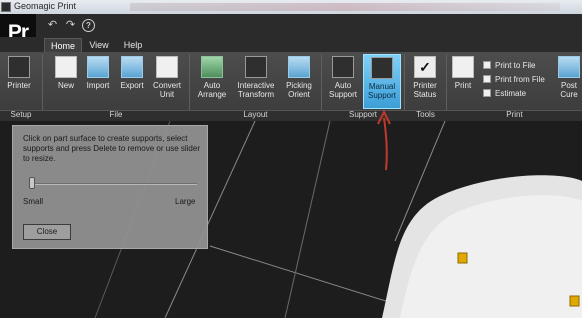 This screenshot has width=582, height=318. What do you see at coordinates (384, 140) in the screenshot?
I see `annotation-arrow` at bounding box center [384, 140].